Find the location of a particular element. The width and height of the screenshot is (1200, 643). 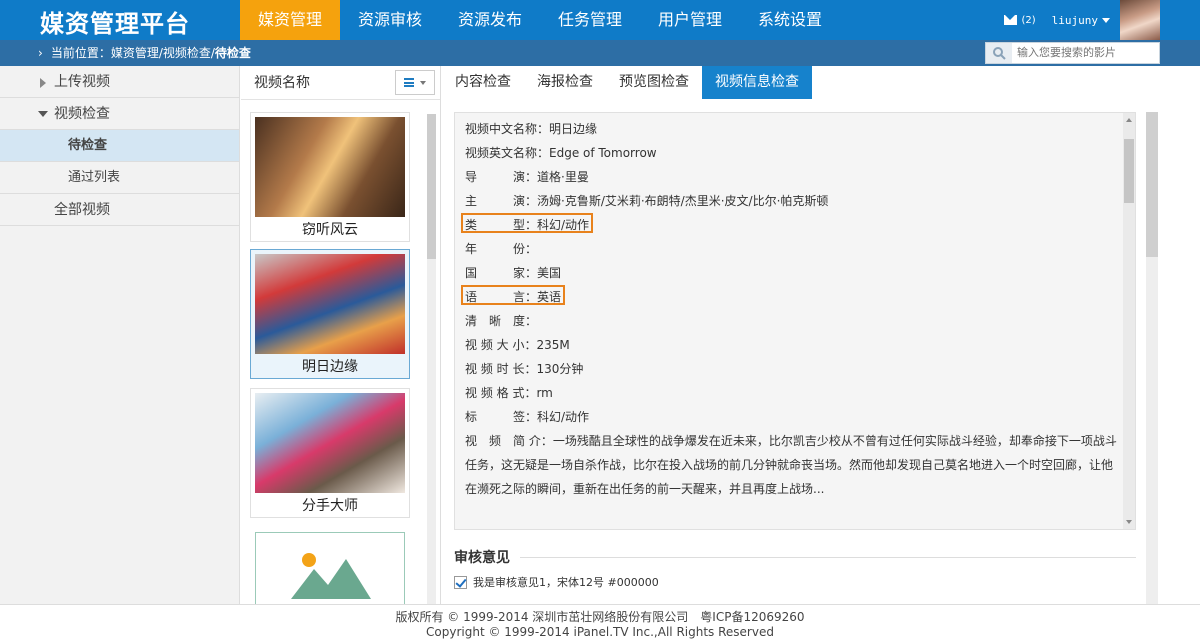

sidebar-item-pending: 待检查 is located at coordinates (119, 146).